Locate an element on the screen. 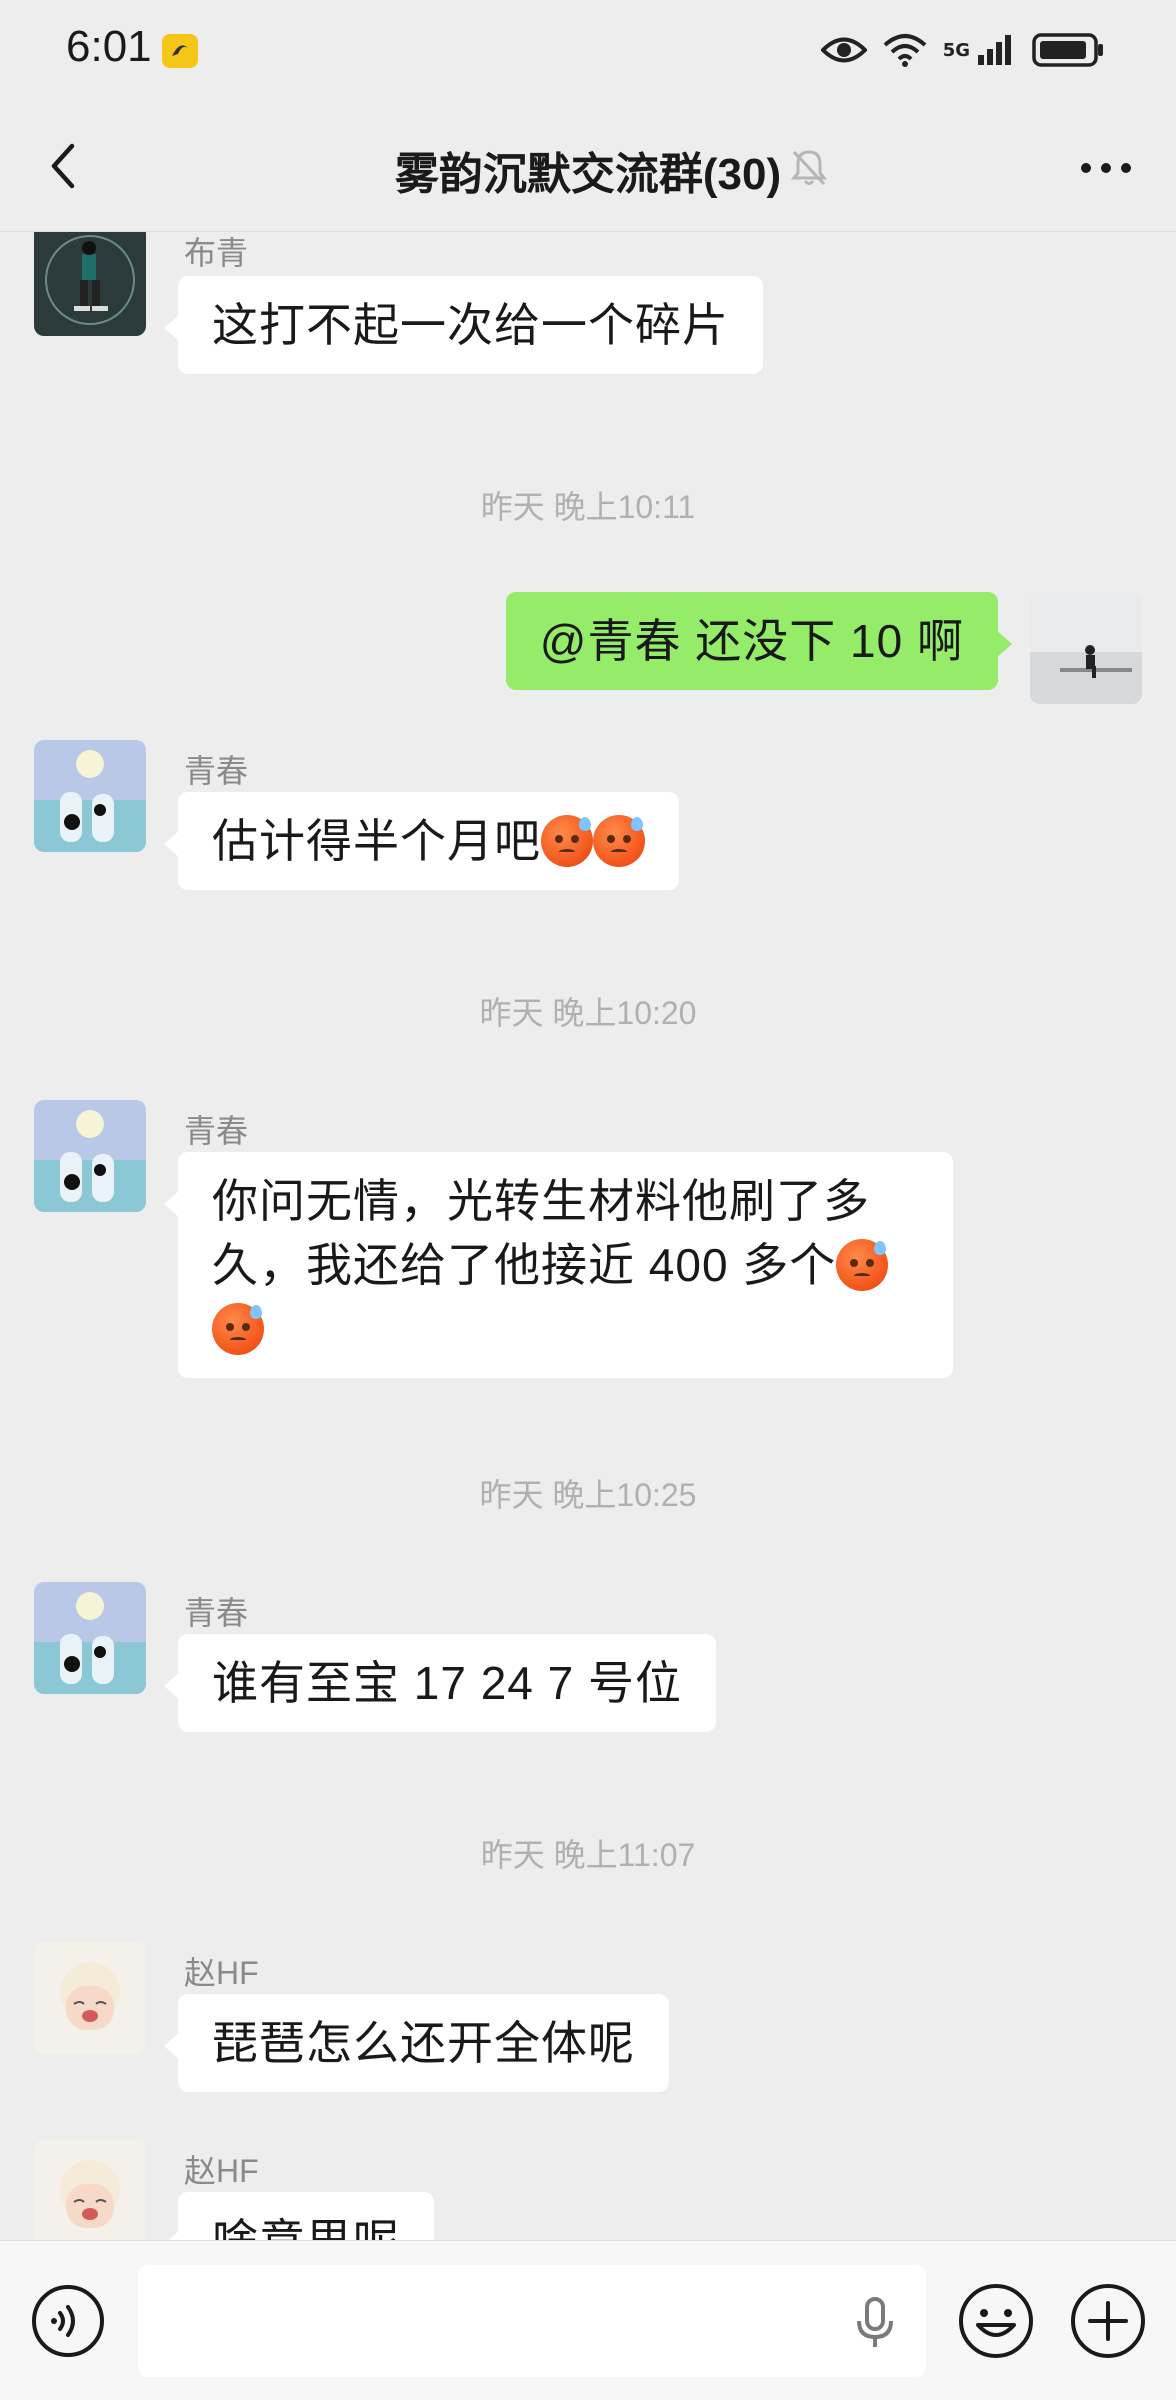 The height and width of the screenshot is (2400, 1176). message-bubble: 谁有至宝 17 24 7 号位 is located at coordinates (440, 1683).